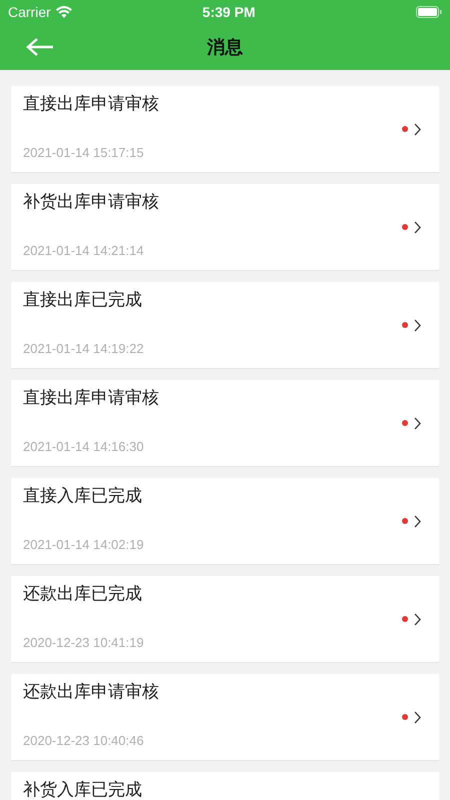 The height and width of the screenshot is (800, 450). Describe the element at coordinates (84, 643) in the screenshot. I see `message-time: 2020-12-23 10:41:19` at that location.